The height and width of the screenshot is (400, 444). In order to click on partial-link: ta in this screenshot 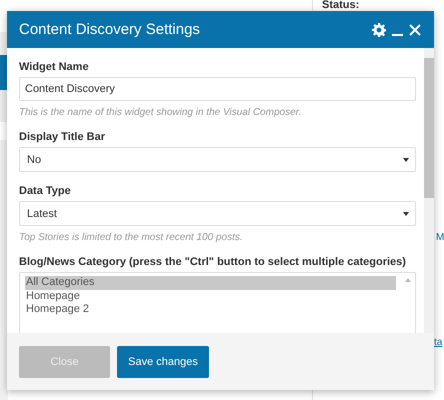, I will do `click(438, 342)`.